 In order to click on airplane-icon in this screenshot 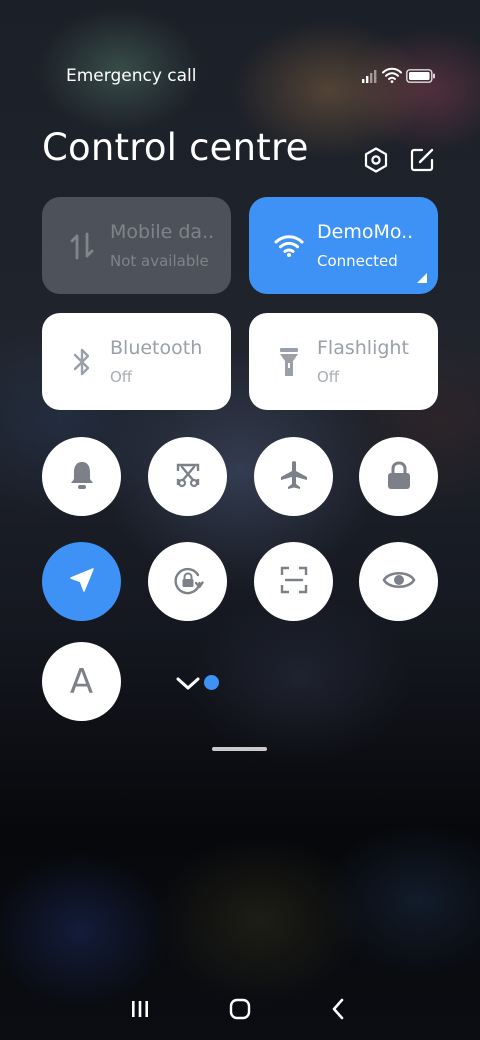, I will do `click(294, 477)`.